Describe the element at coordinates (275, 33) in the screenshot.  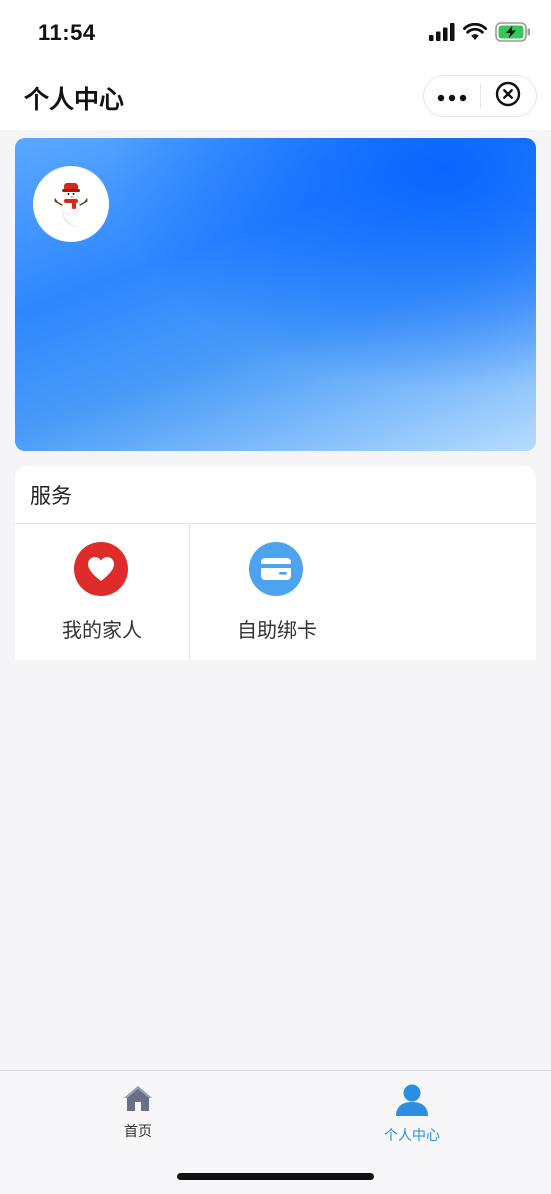
I see `status-bar: 11:54` at that location.